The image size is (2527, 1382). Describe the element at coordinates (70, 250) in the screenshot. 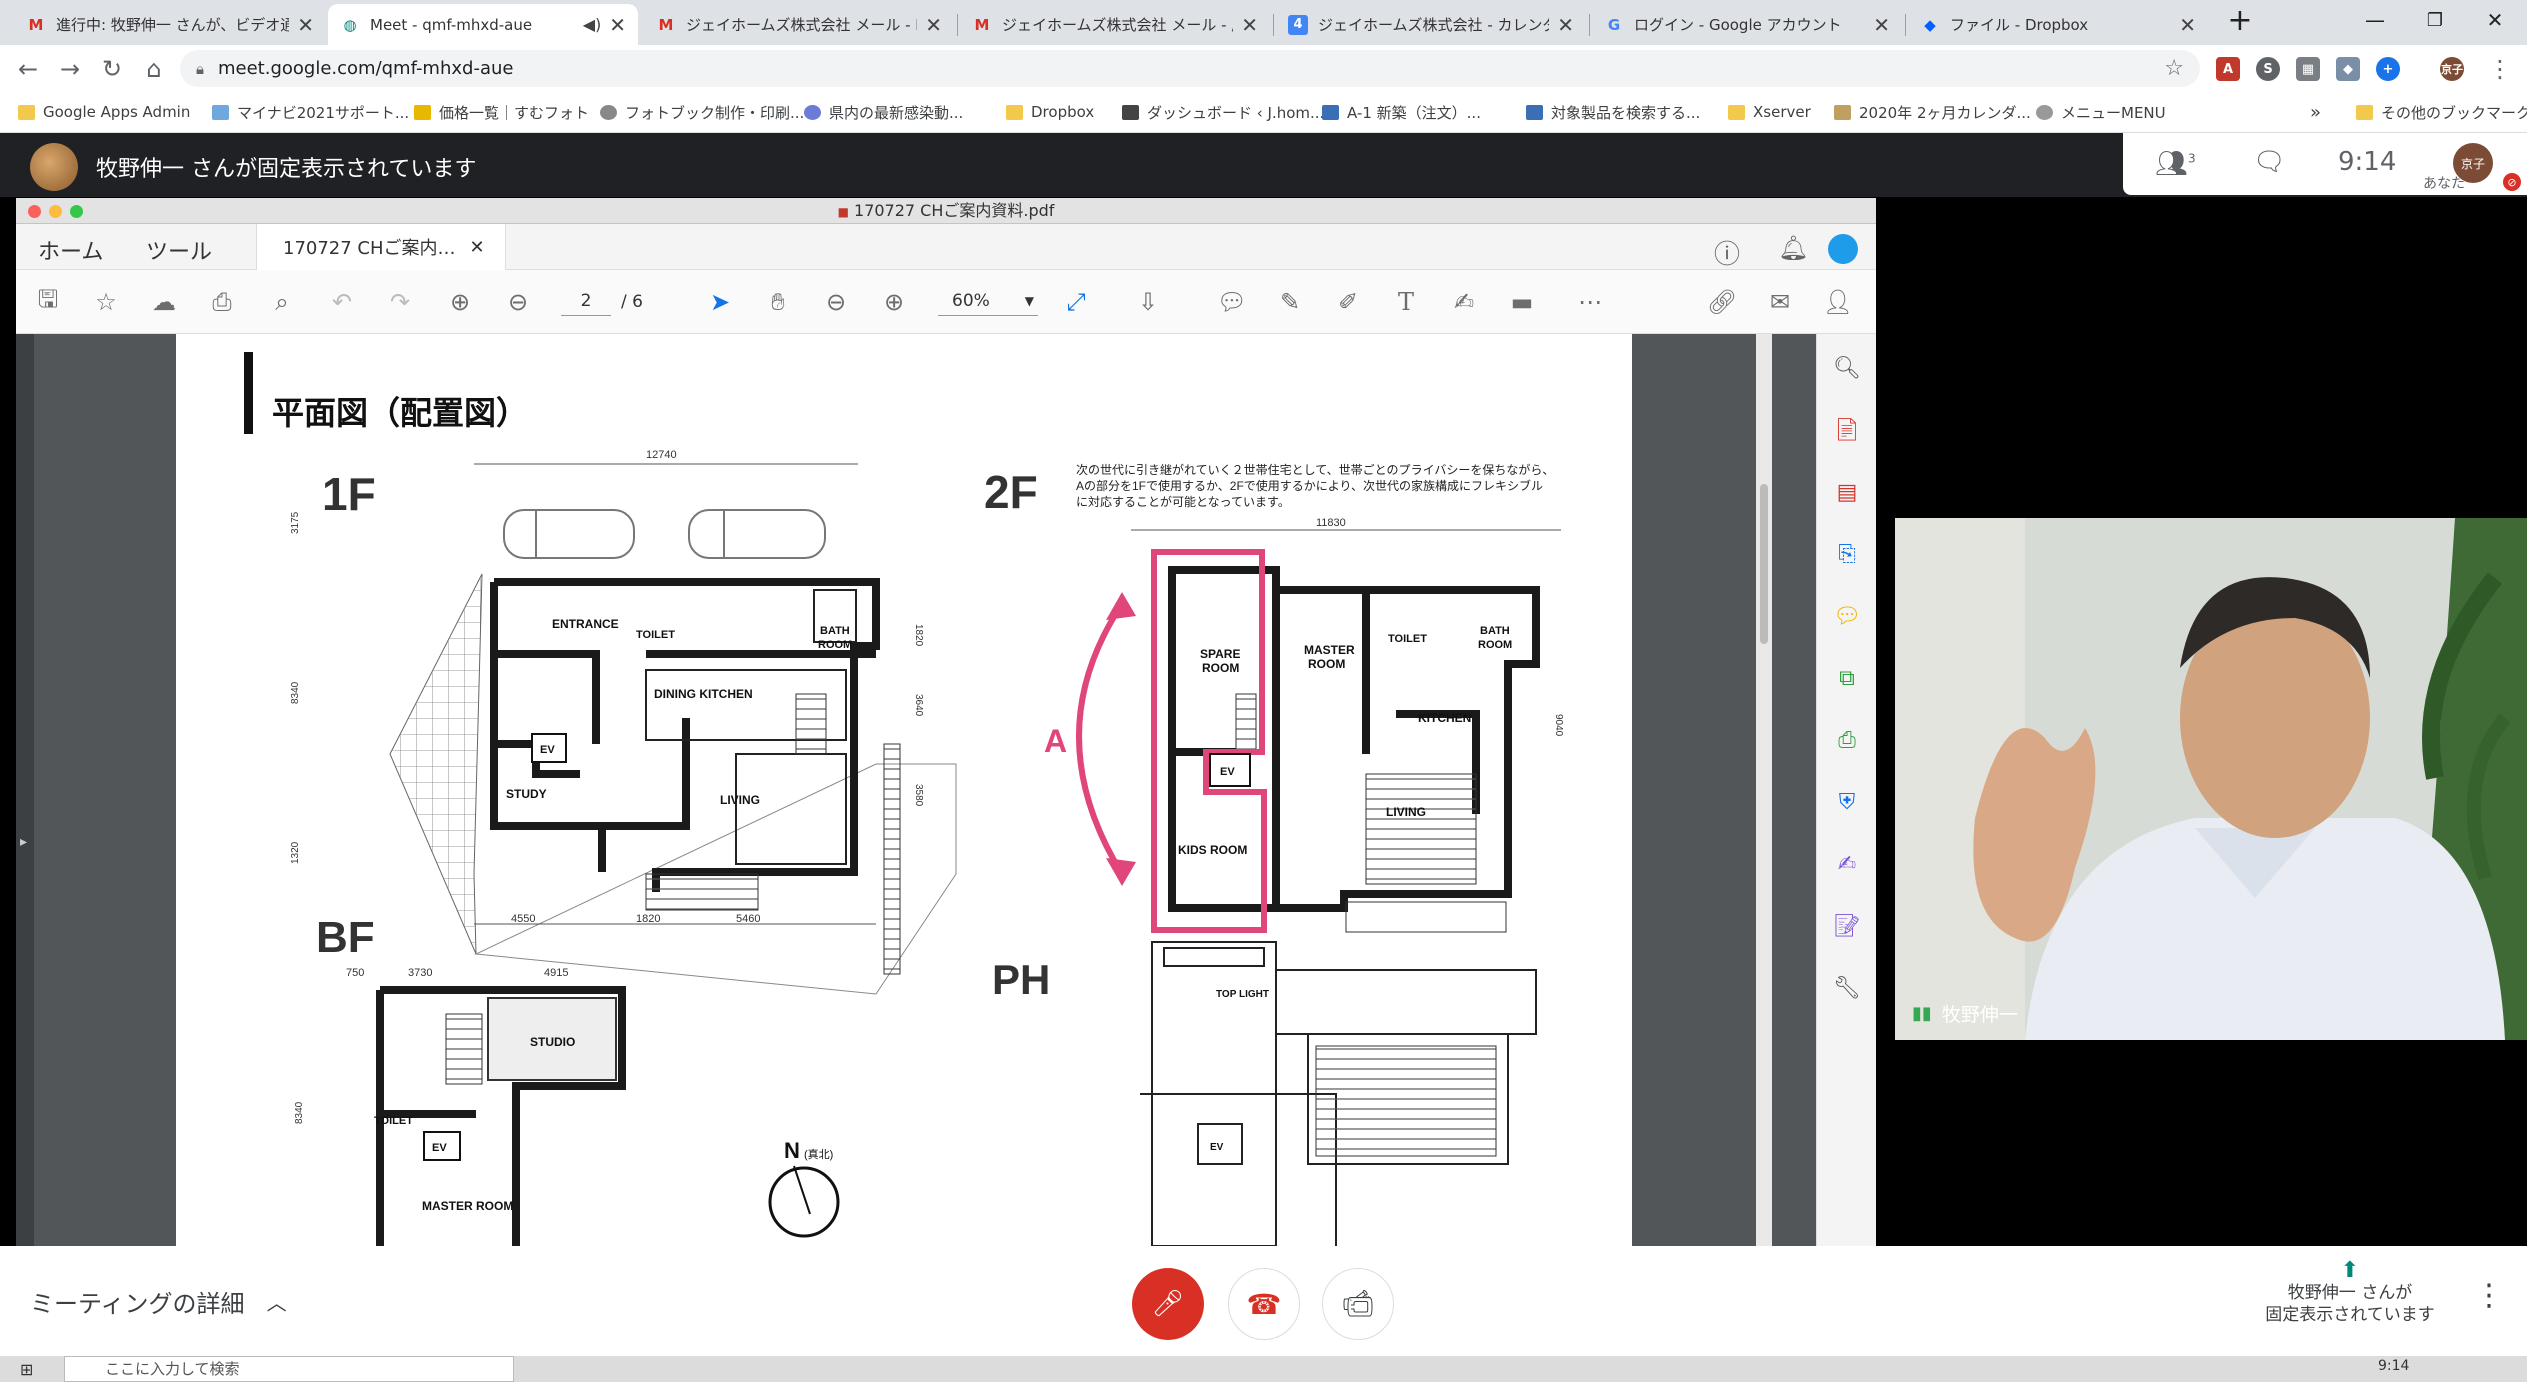

I see `menu-home: ホーム` at that location.